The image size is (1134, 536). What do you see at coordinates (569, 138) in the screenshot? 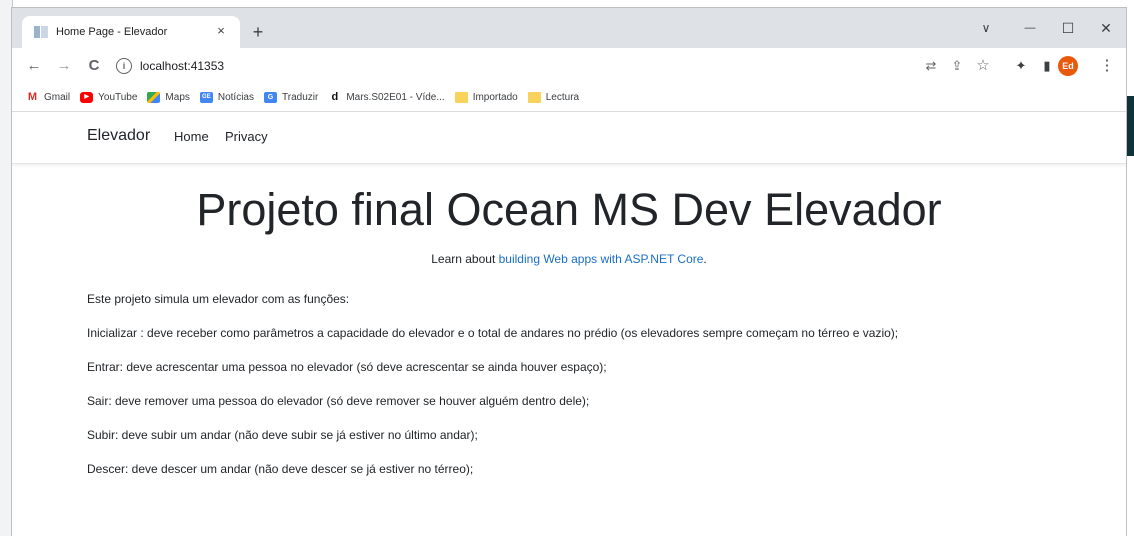
I see `site-navbar: Elevador Home Privacy` at bounding box center [569, 138].